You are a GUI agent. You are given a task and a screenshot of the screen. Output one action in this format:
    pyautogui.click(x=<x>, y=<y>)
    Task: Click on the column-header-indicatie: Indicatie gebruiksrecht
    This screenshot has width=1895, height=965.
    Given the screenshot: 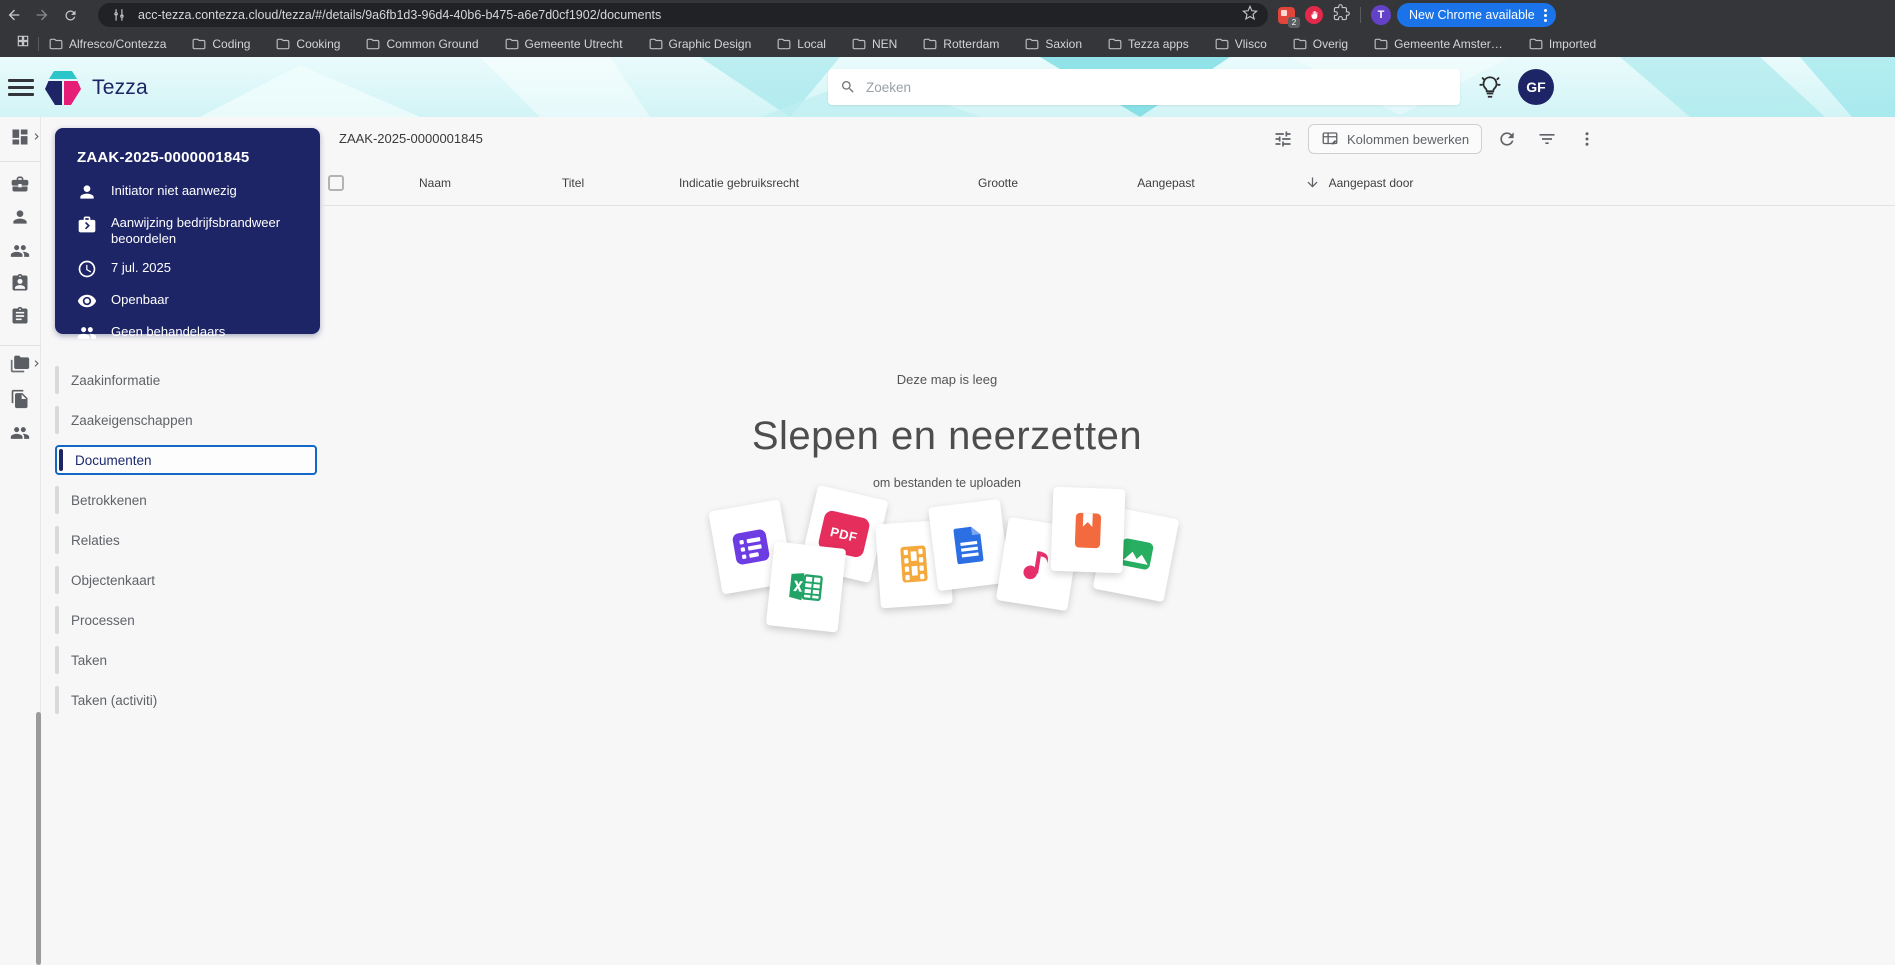 What is the action you would take?
    pyautogui.click(x=739, y=183)
    